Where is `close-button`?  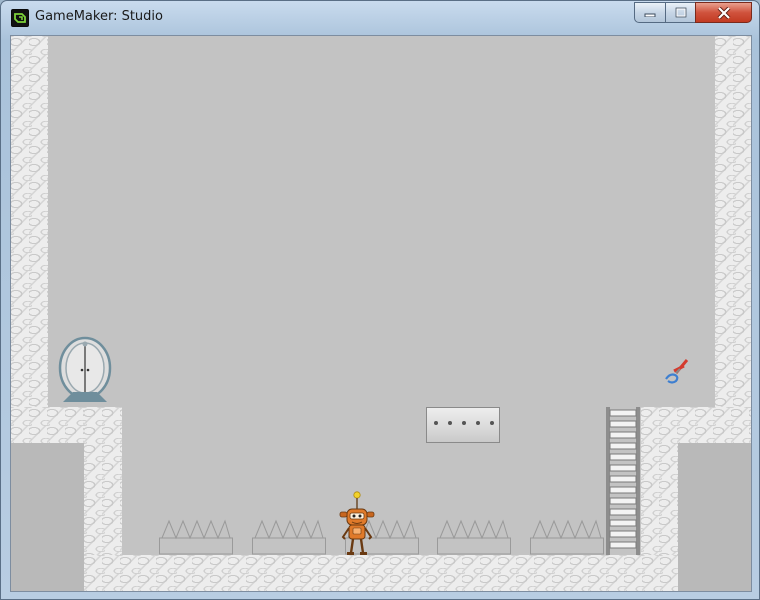 close-button is located at coordinates (723, 12).